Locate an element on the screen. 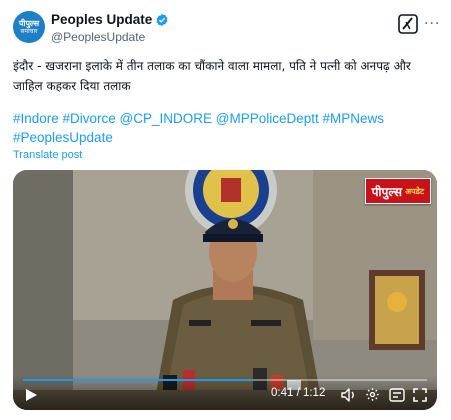  captions-icon is located at coordinates (397, 395).